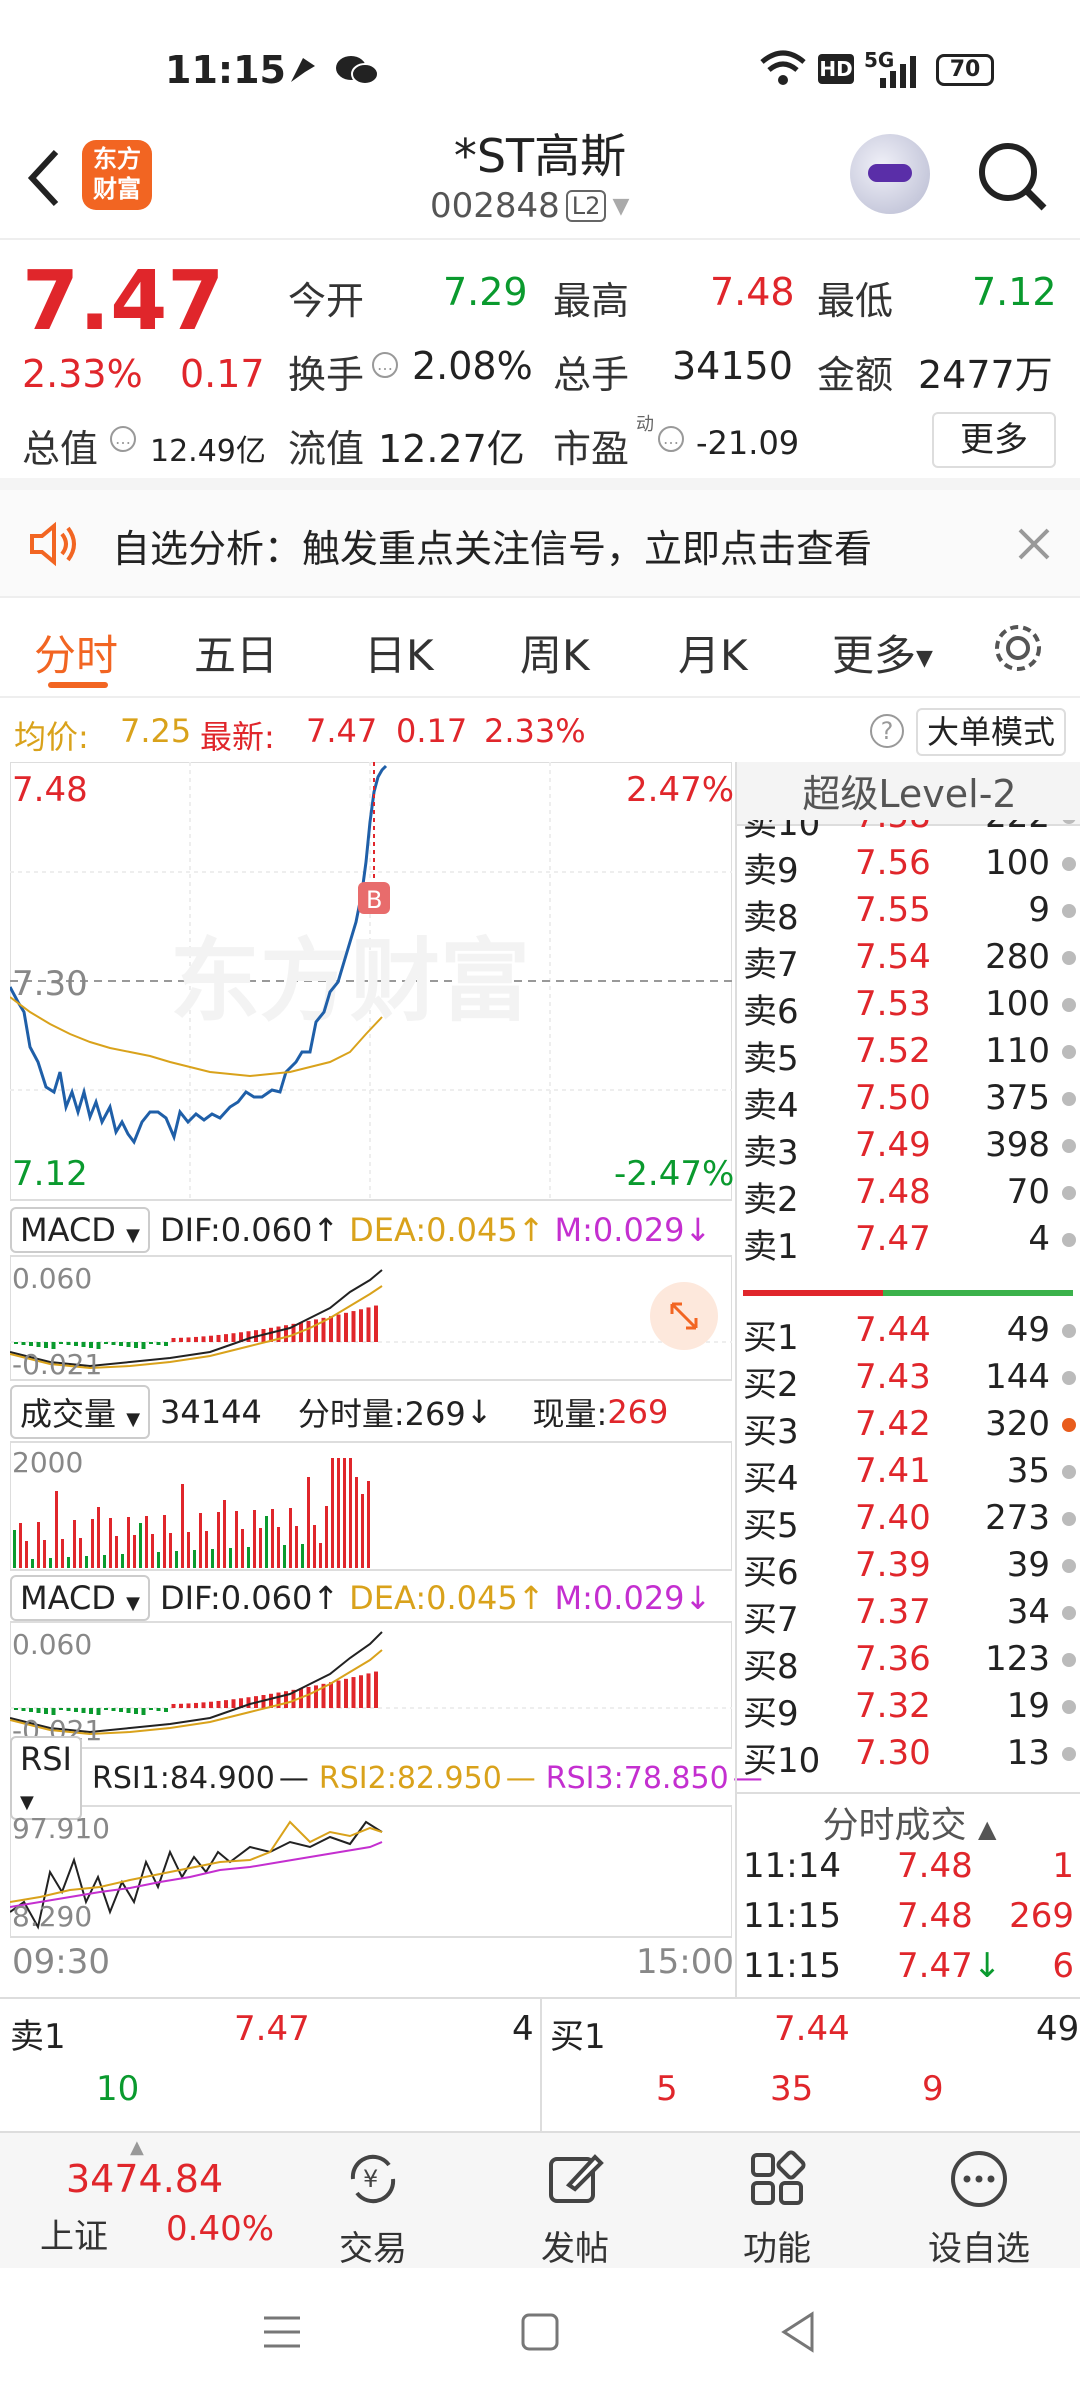 This screenshot has height=2400, width=1080. What do you see at coordinates (1058, 2029) in the screenshot?
I see `best-buy-volume: 49` at bounding box center [1058, 2029].